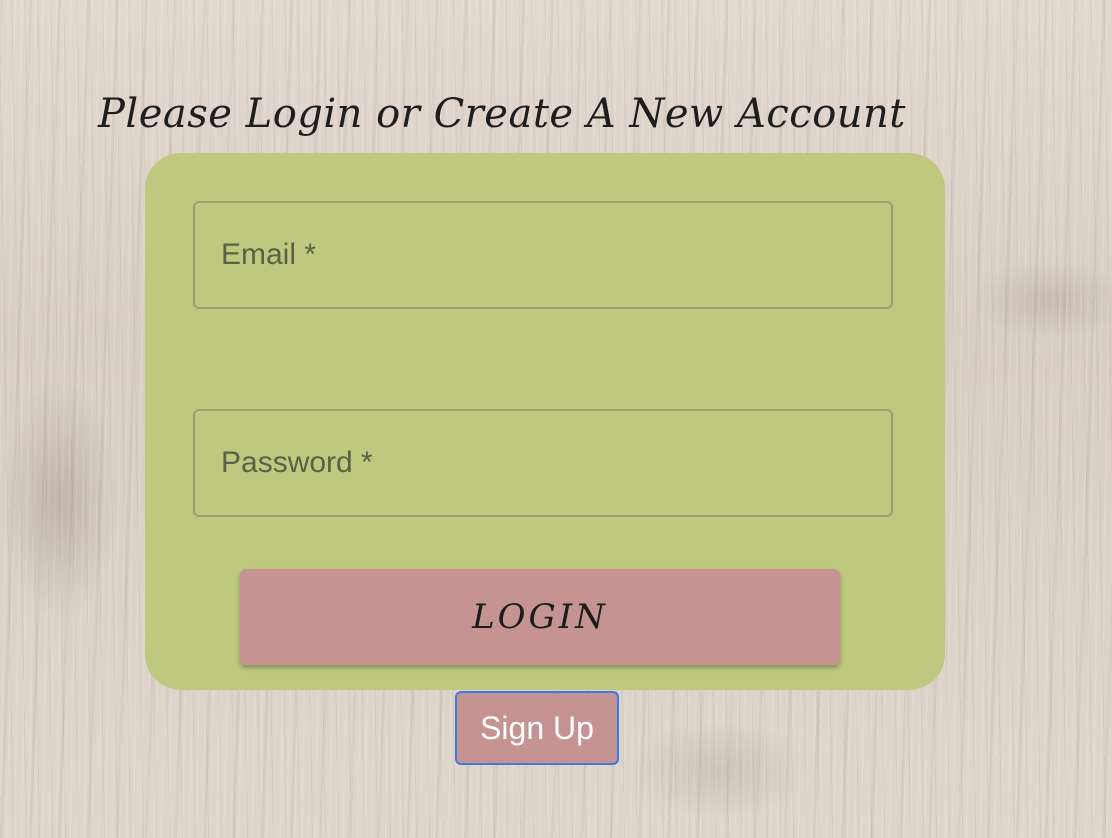 Image resolution: width=1112 pixels, height=838 pixels. I want to click on login-button: Login, so click(540, 617).